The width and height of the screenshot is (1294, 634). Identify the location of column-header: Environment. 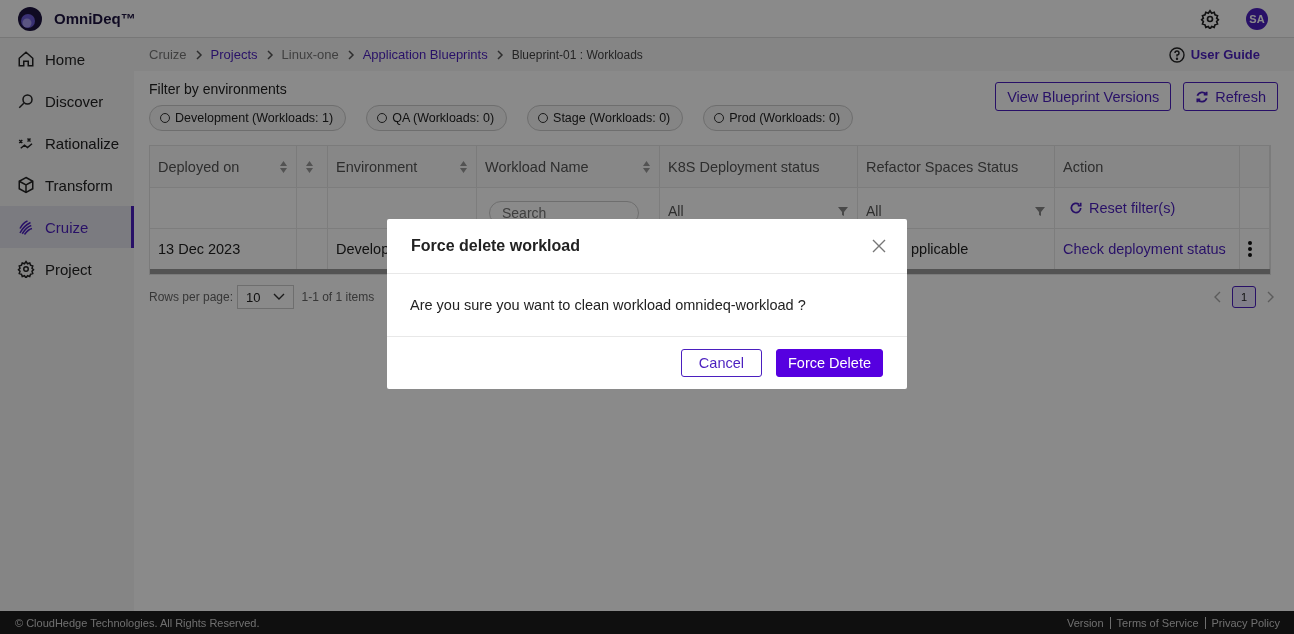
(377, 166).